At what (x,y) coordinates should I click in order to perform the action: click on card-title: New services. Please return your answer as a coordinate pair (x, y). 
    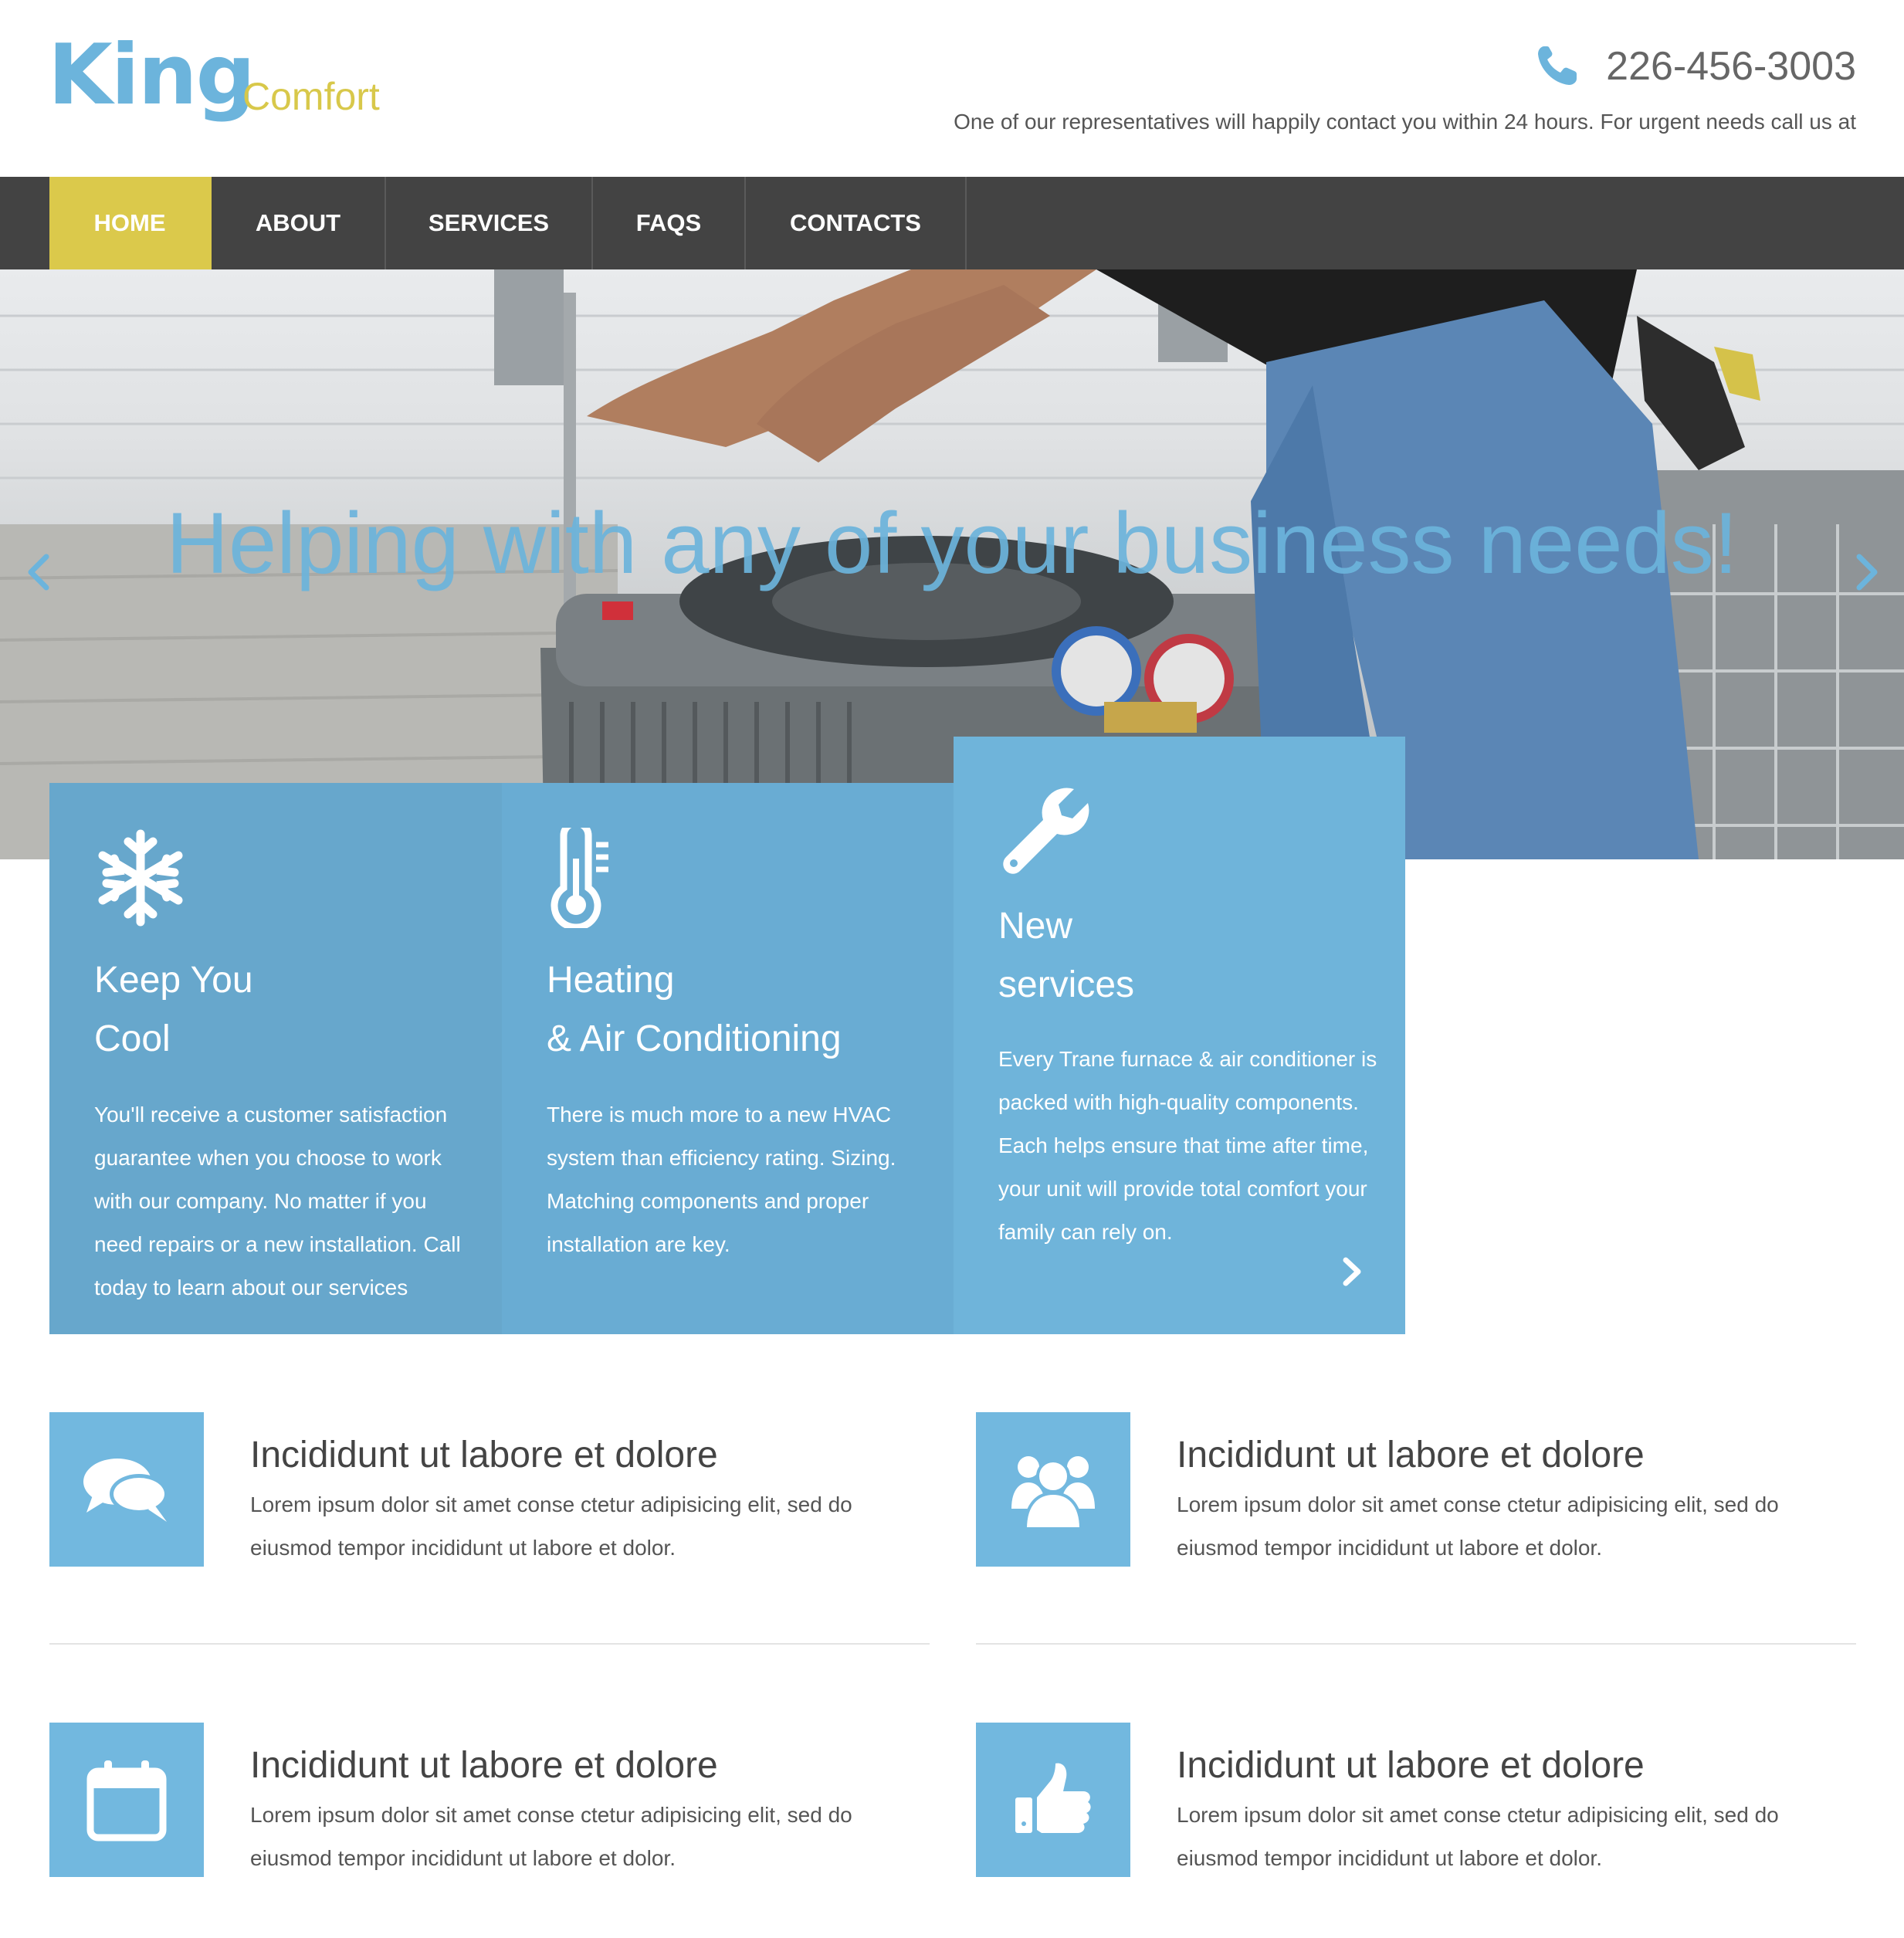
    Looking at the image, I should click on (1066, 955).